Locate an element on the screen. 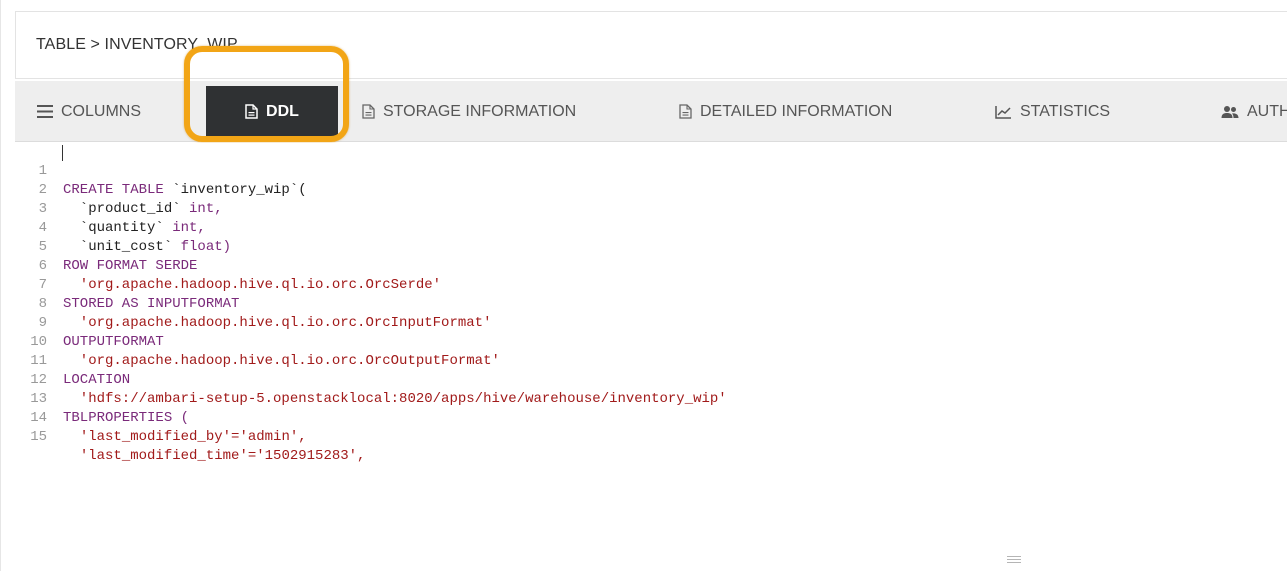  code-line: 4 `unit_cost` float) is located at coordinates (651, 227).